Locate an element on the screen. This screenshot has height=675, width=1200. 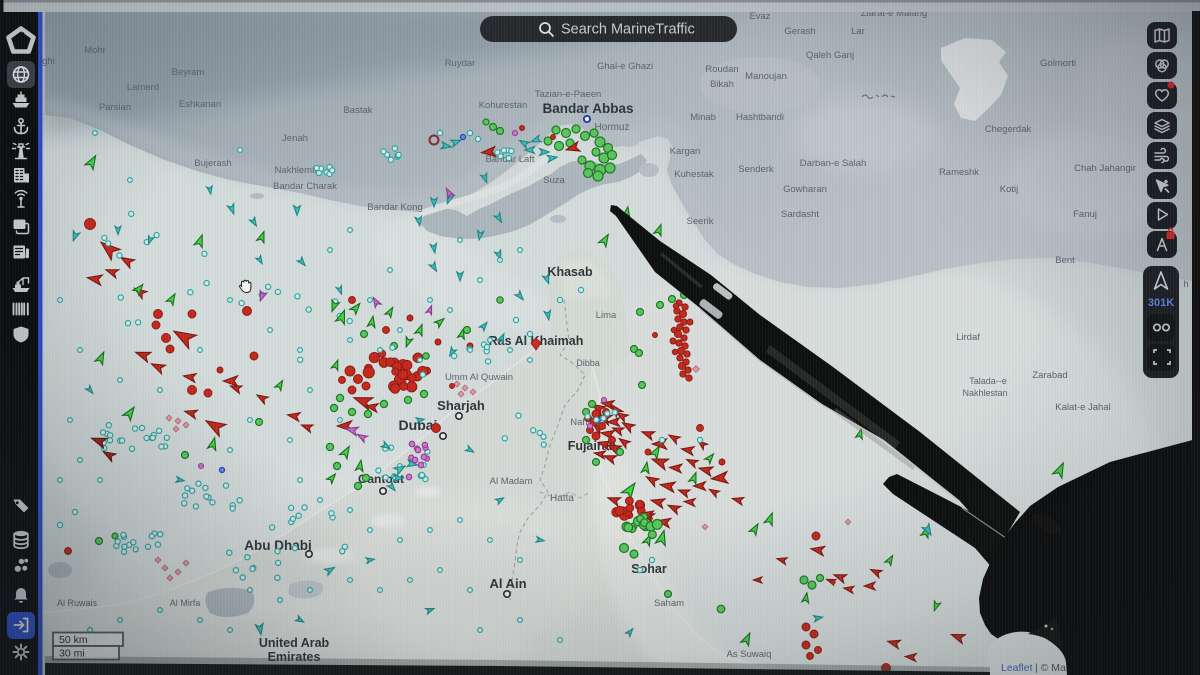
svg-text: Bujerash is located at coordinates (213, 163).